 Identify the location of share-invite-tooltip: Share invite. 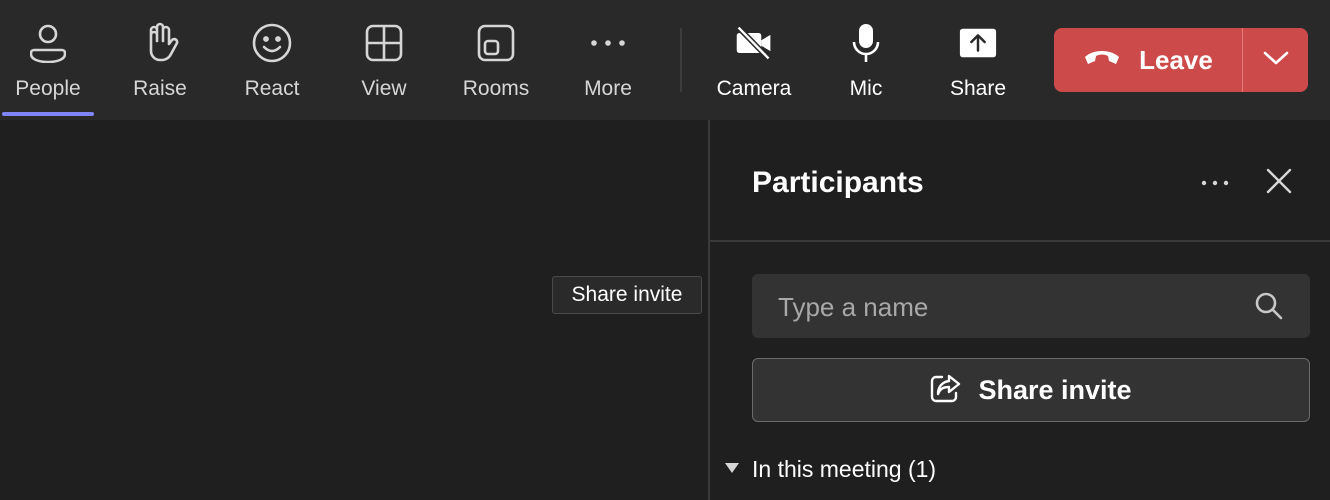
(627, 295).